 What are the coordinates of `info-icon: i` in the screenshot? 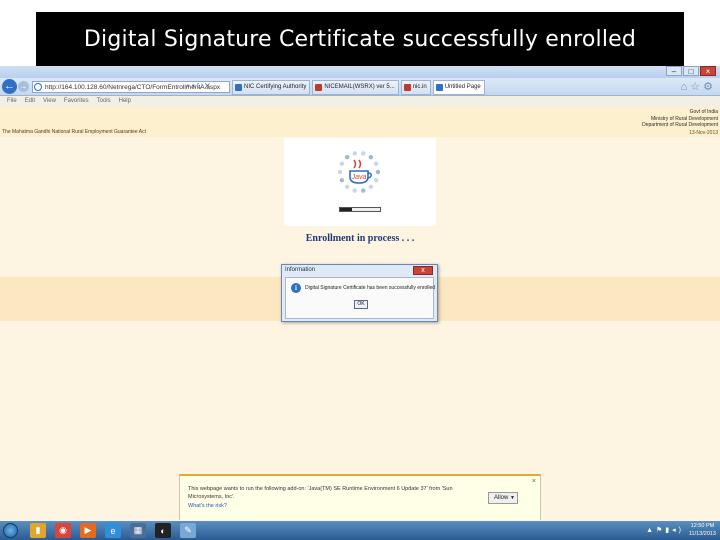 It's located at (296, 288).